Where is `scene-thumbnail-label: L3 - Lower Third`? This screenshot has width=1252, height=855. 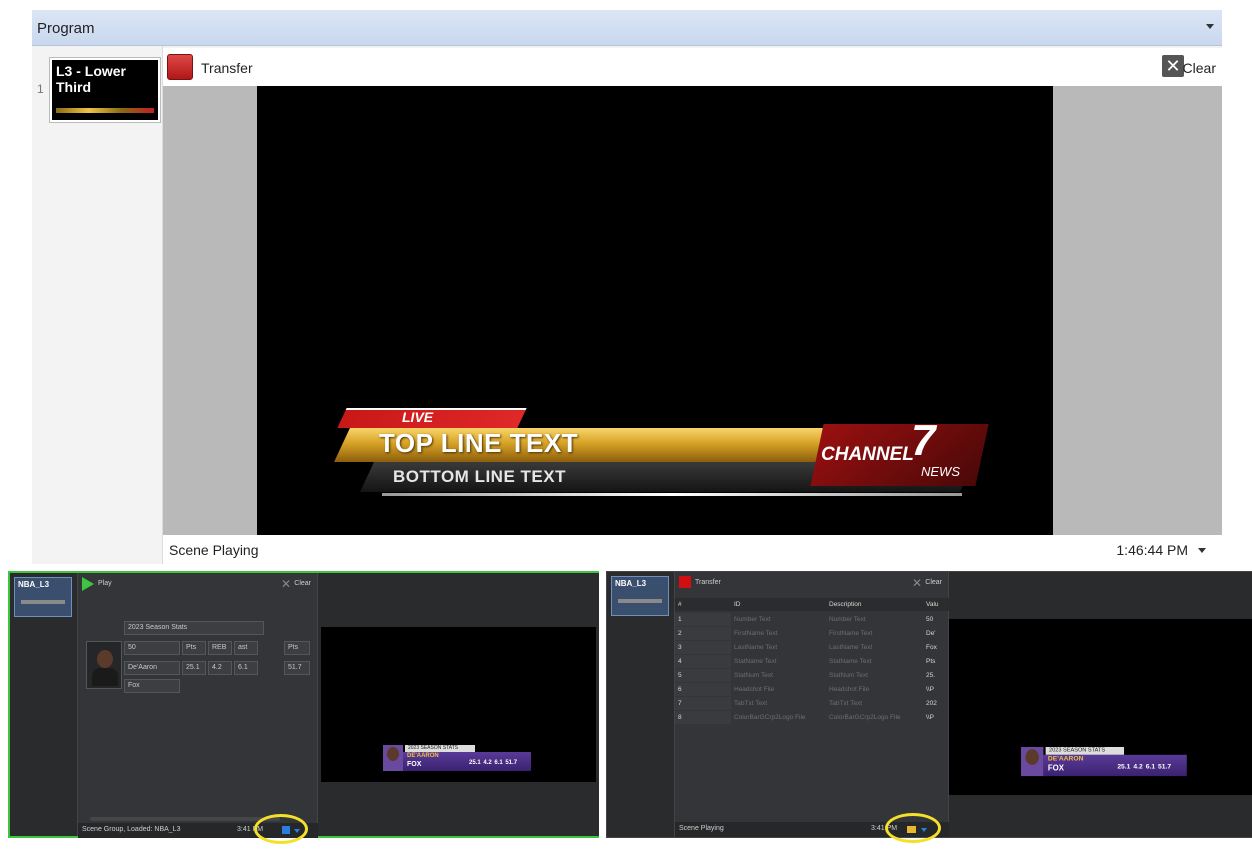 scene-thumbnail-label: L3 - Lower Third is located at coordinates (91, 79).